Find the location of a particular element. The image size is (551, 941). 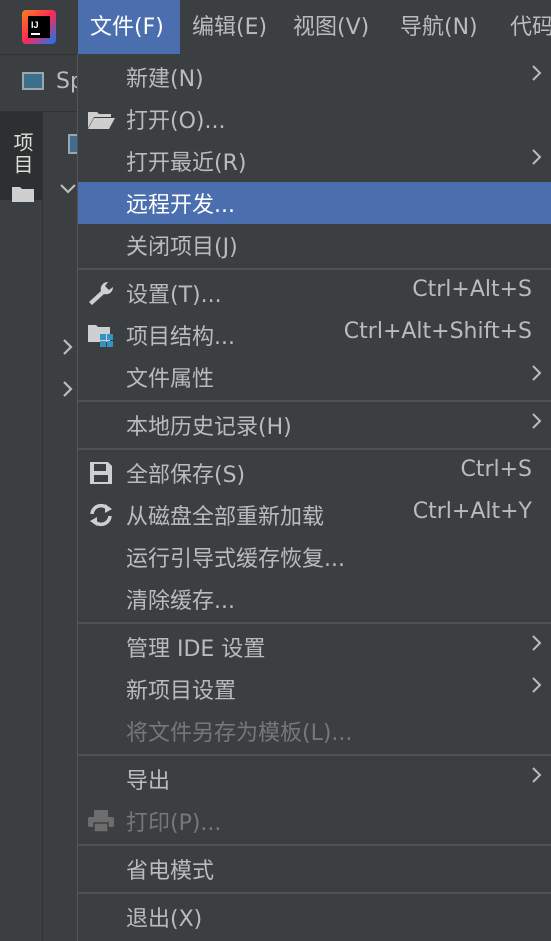

menu-item-shortcut: Ctrl+Alt+S is located at coordinates (472, 289).